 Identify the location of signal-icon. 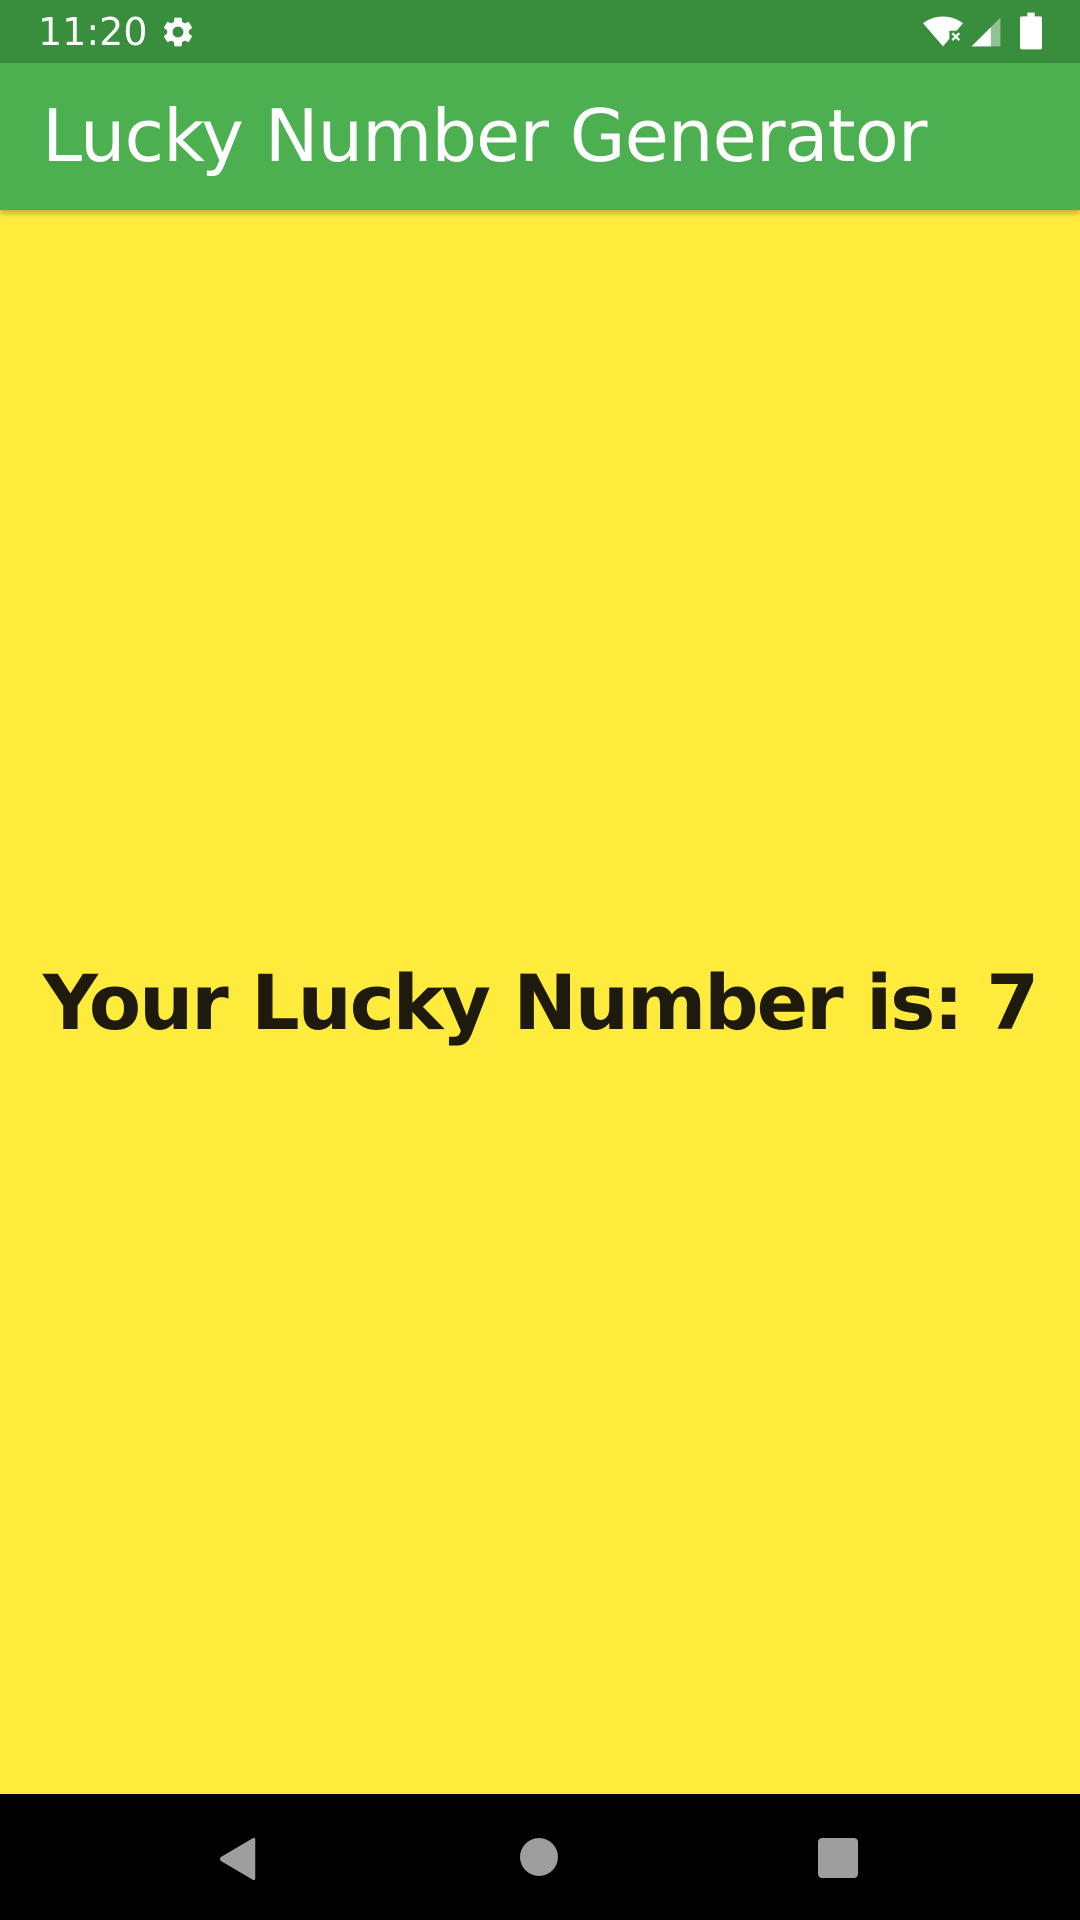
(986, 32).